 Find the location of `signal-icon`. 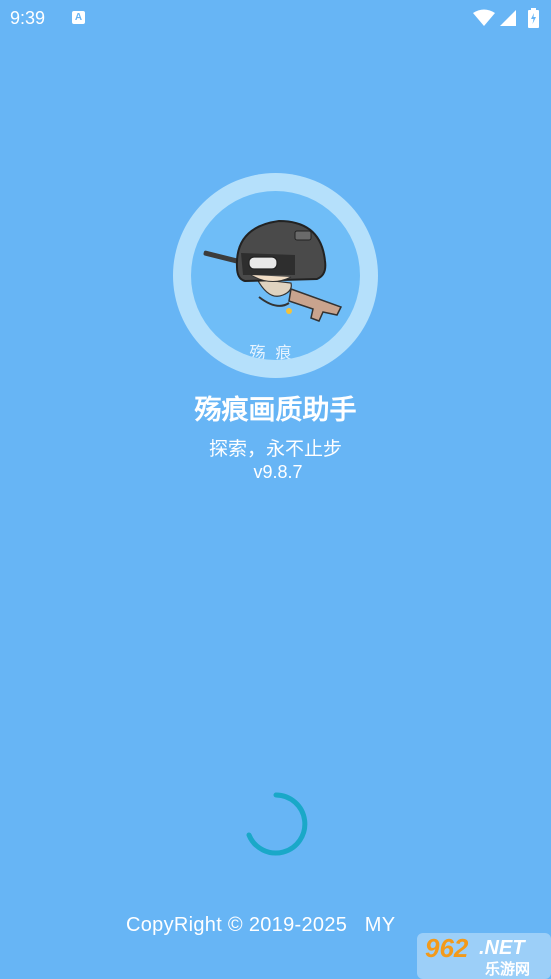

signal-icon is located at coordinates (508, 18).